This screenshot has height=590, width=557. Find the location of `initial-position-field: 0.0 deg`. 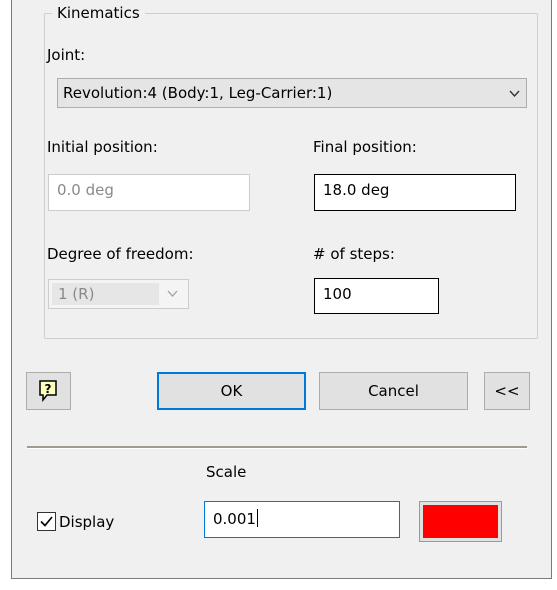

initial-position-field: 0.0 deg is located at coordinates (149, 192).